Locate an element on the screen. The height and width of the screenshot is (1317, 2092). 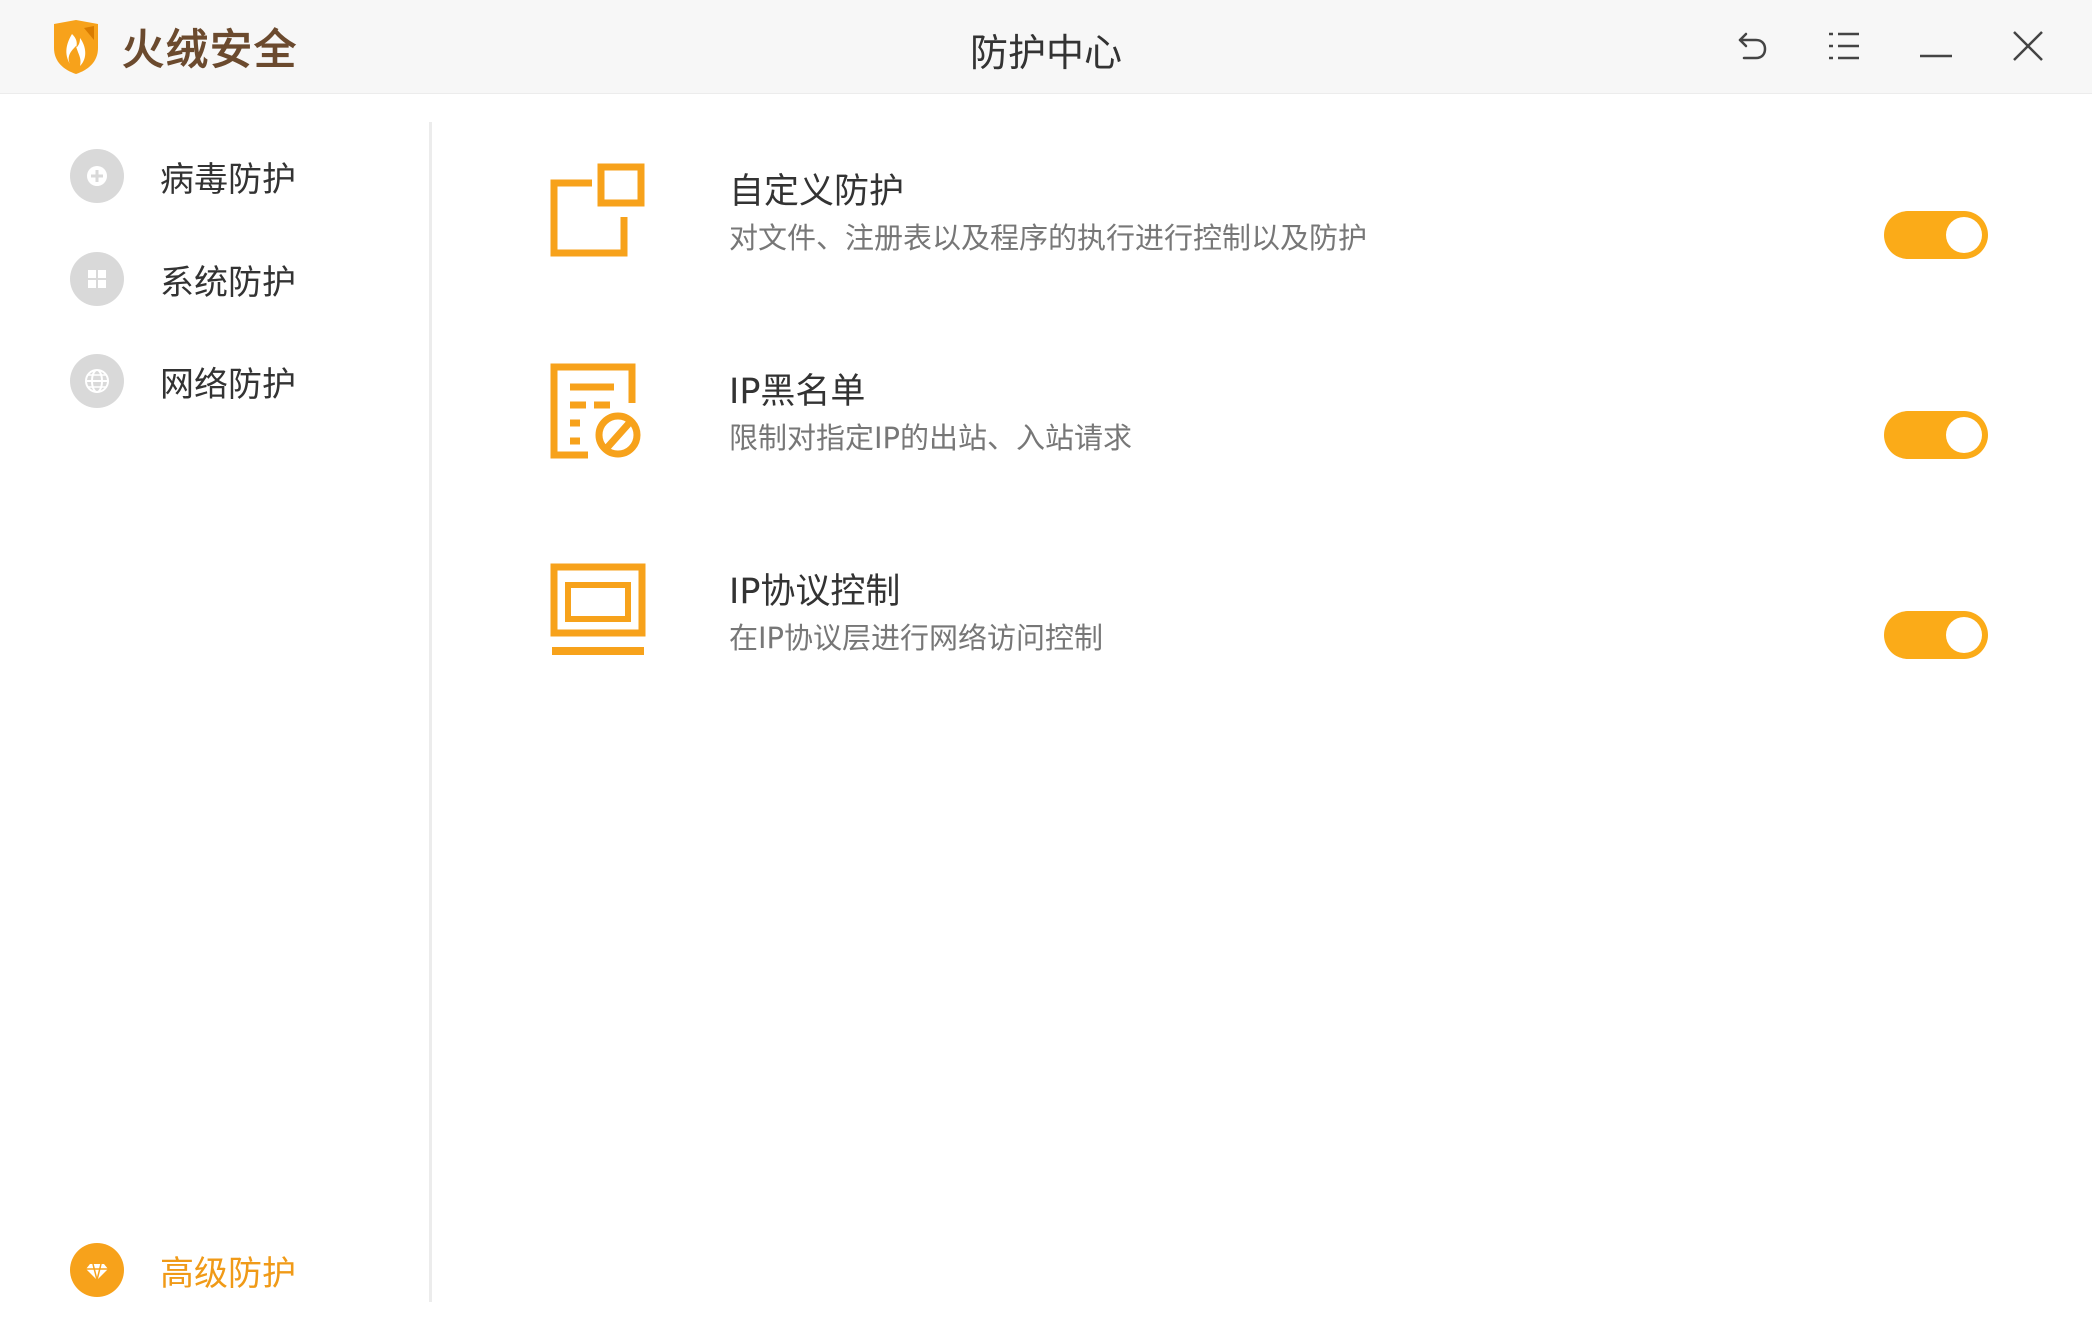
globe-icon is located at coordinates (97, 381).